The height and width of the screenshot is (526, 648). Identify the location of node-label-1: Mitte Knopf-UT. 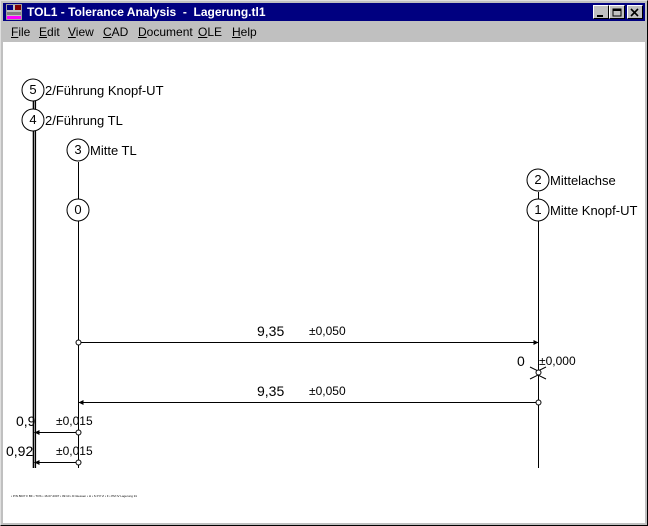
(594, 210).